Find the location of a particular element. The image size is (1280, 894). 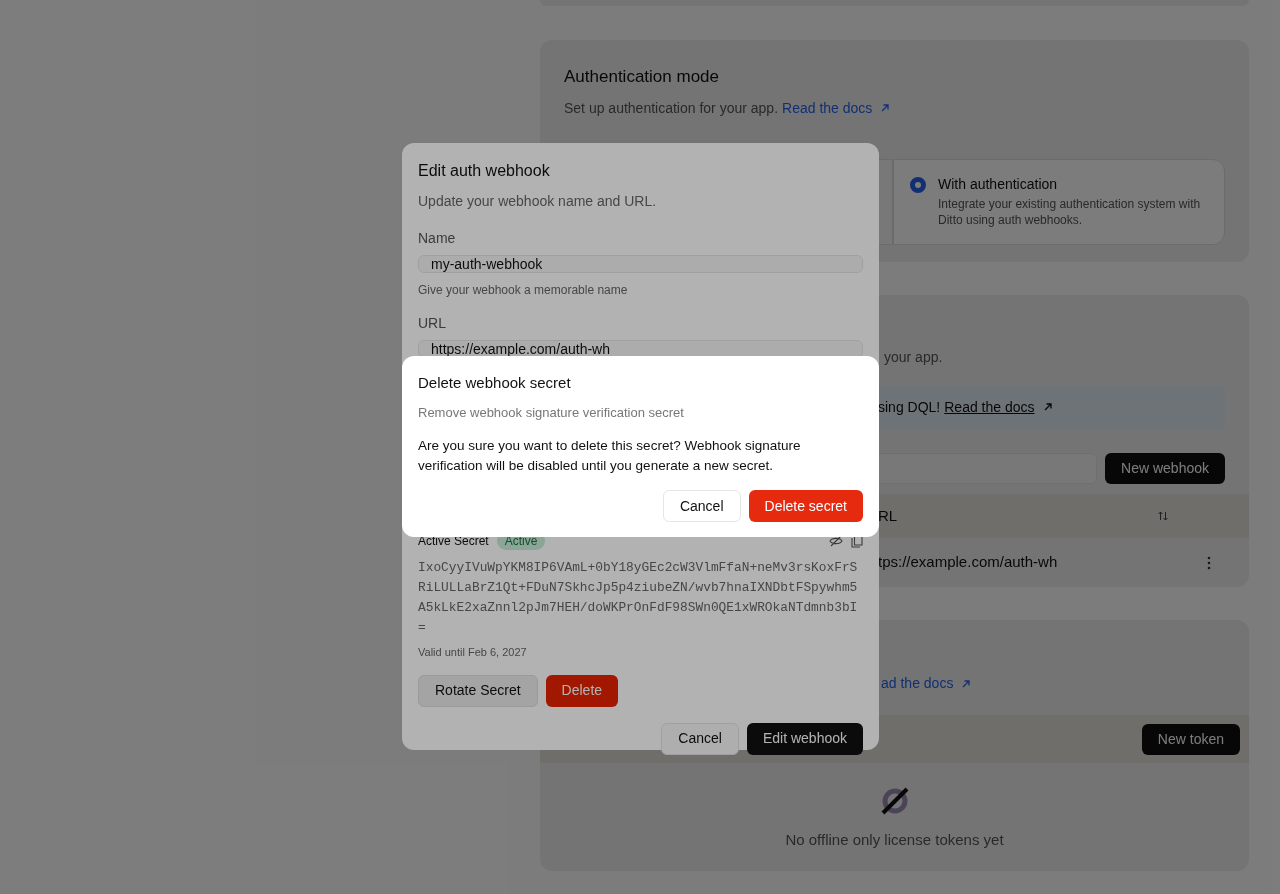

option-card: With authentication Integrate your existing authentication system with Ditto using auth webhooks. is located at coordinates (1059, 201).